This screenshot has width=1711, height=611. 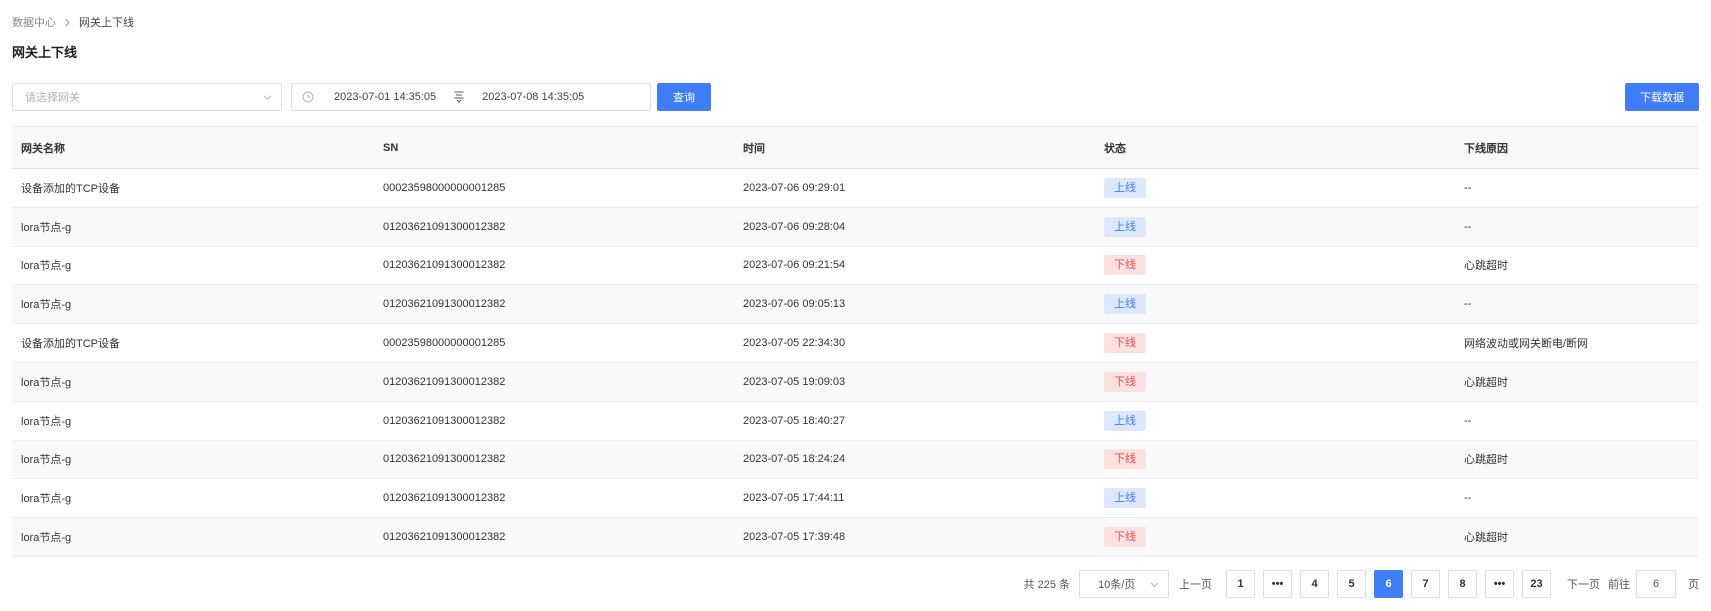 I want to click on cell-time: 2023-07-05 19:09:03, so click(x=794, y=381).